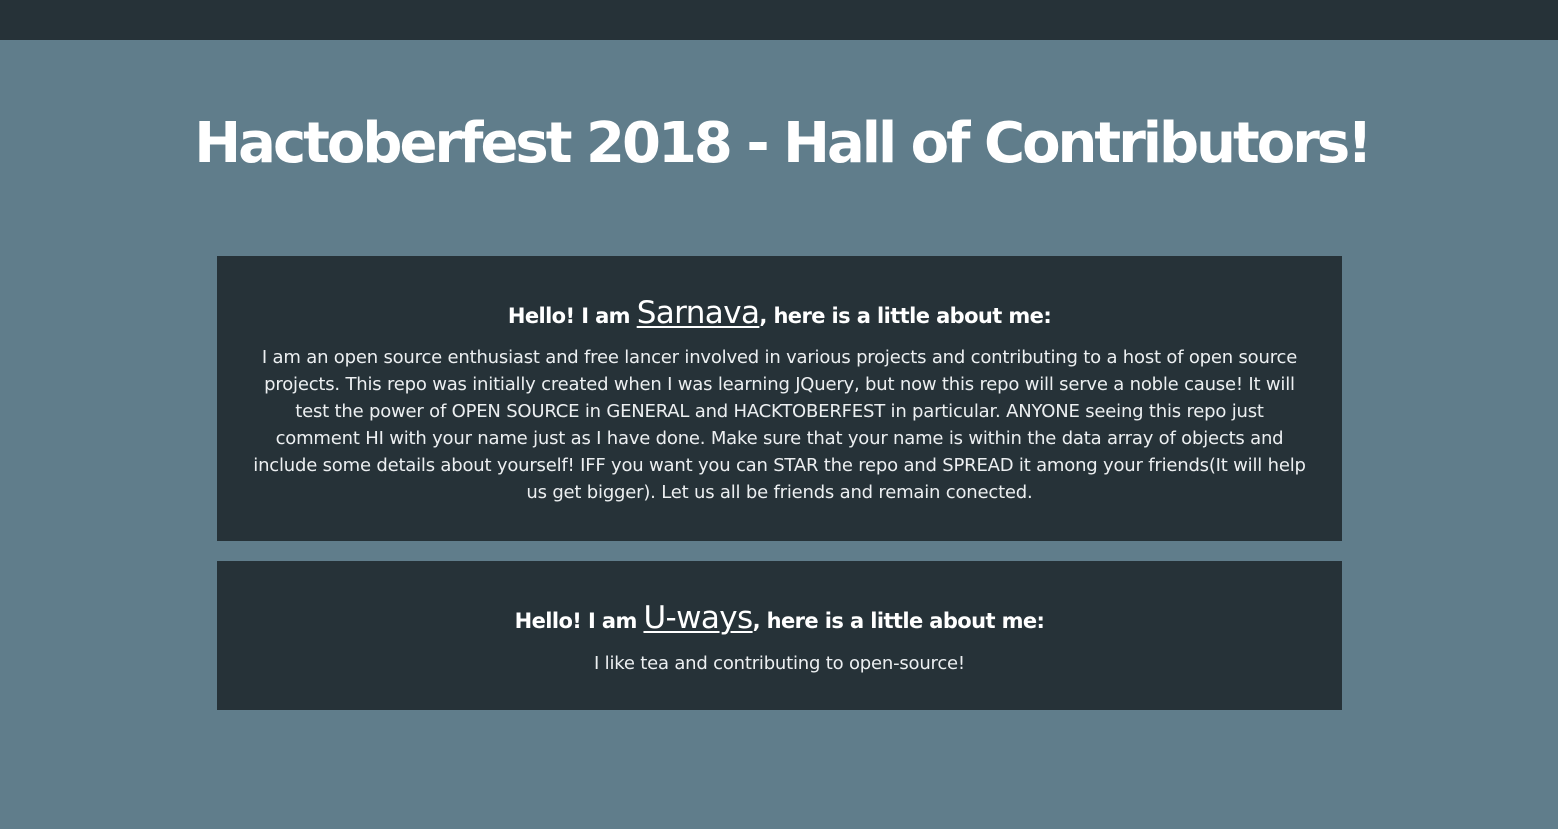 The image size is (1558, 829). I want to click on contributor-name-link: U-ways, so click(698, 618).